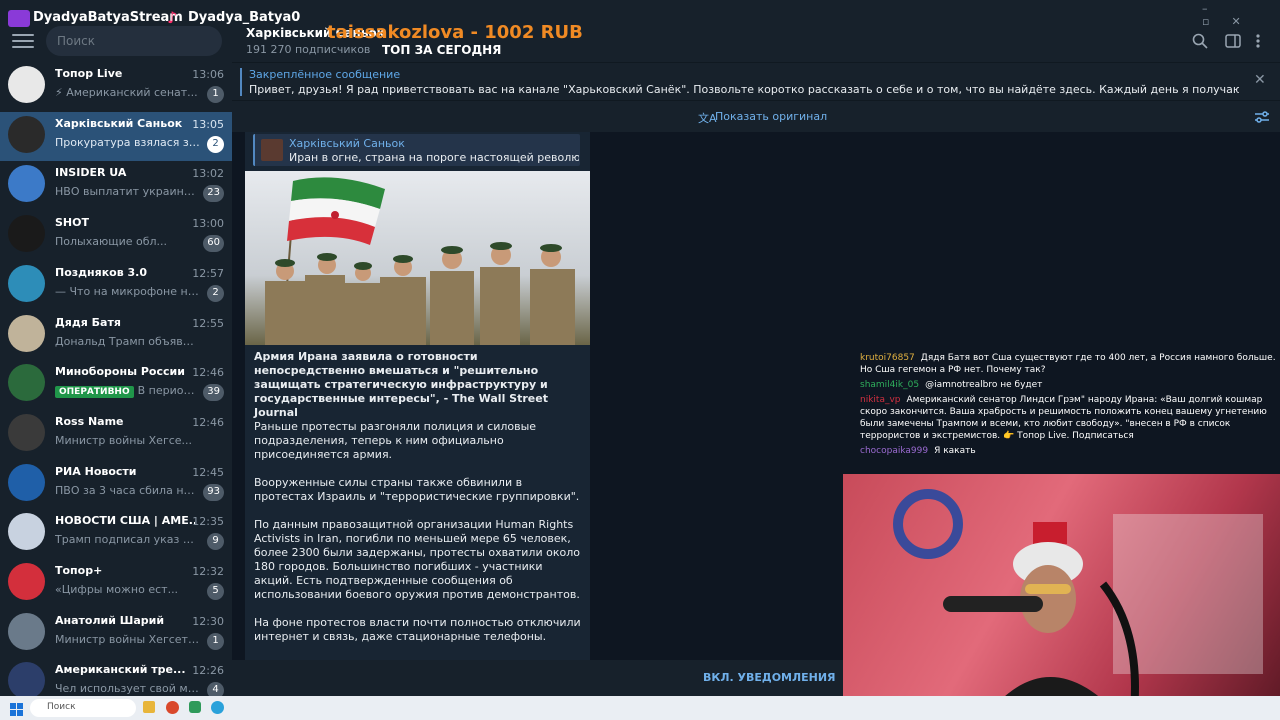  Describe the element at coordinates (83, 708) in the screenshot. I see `taskbar-search-input: Поиск` at that location.